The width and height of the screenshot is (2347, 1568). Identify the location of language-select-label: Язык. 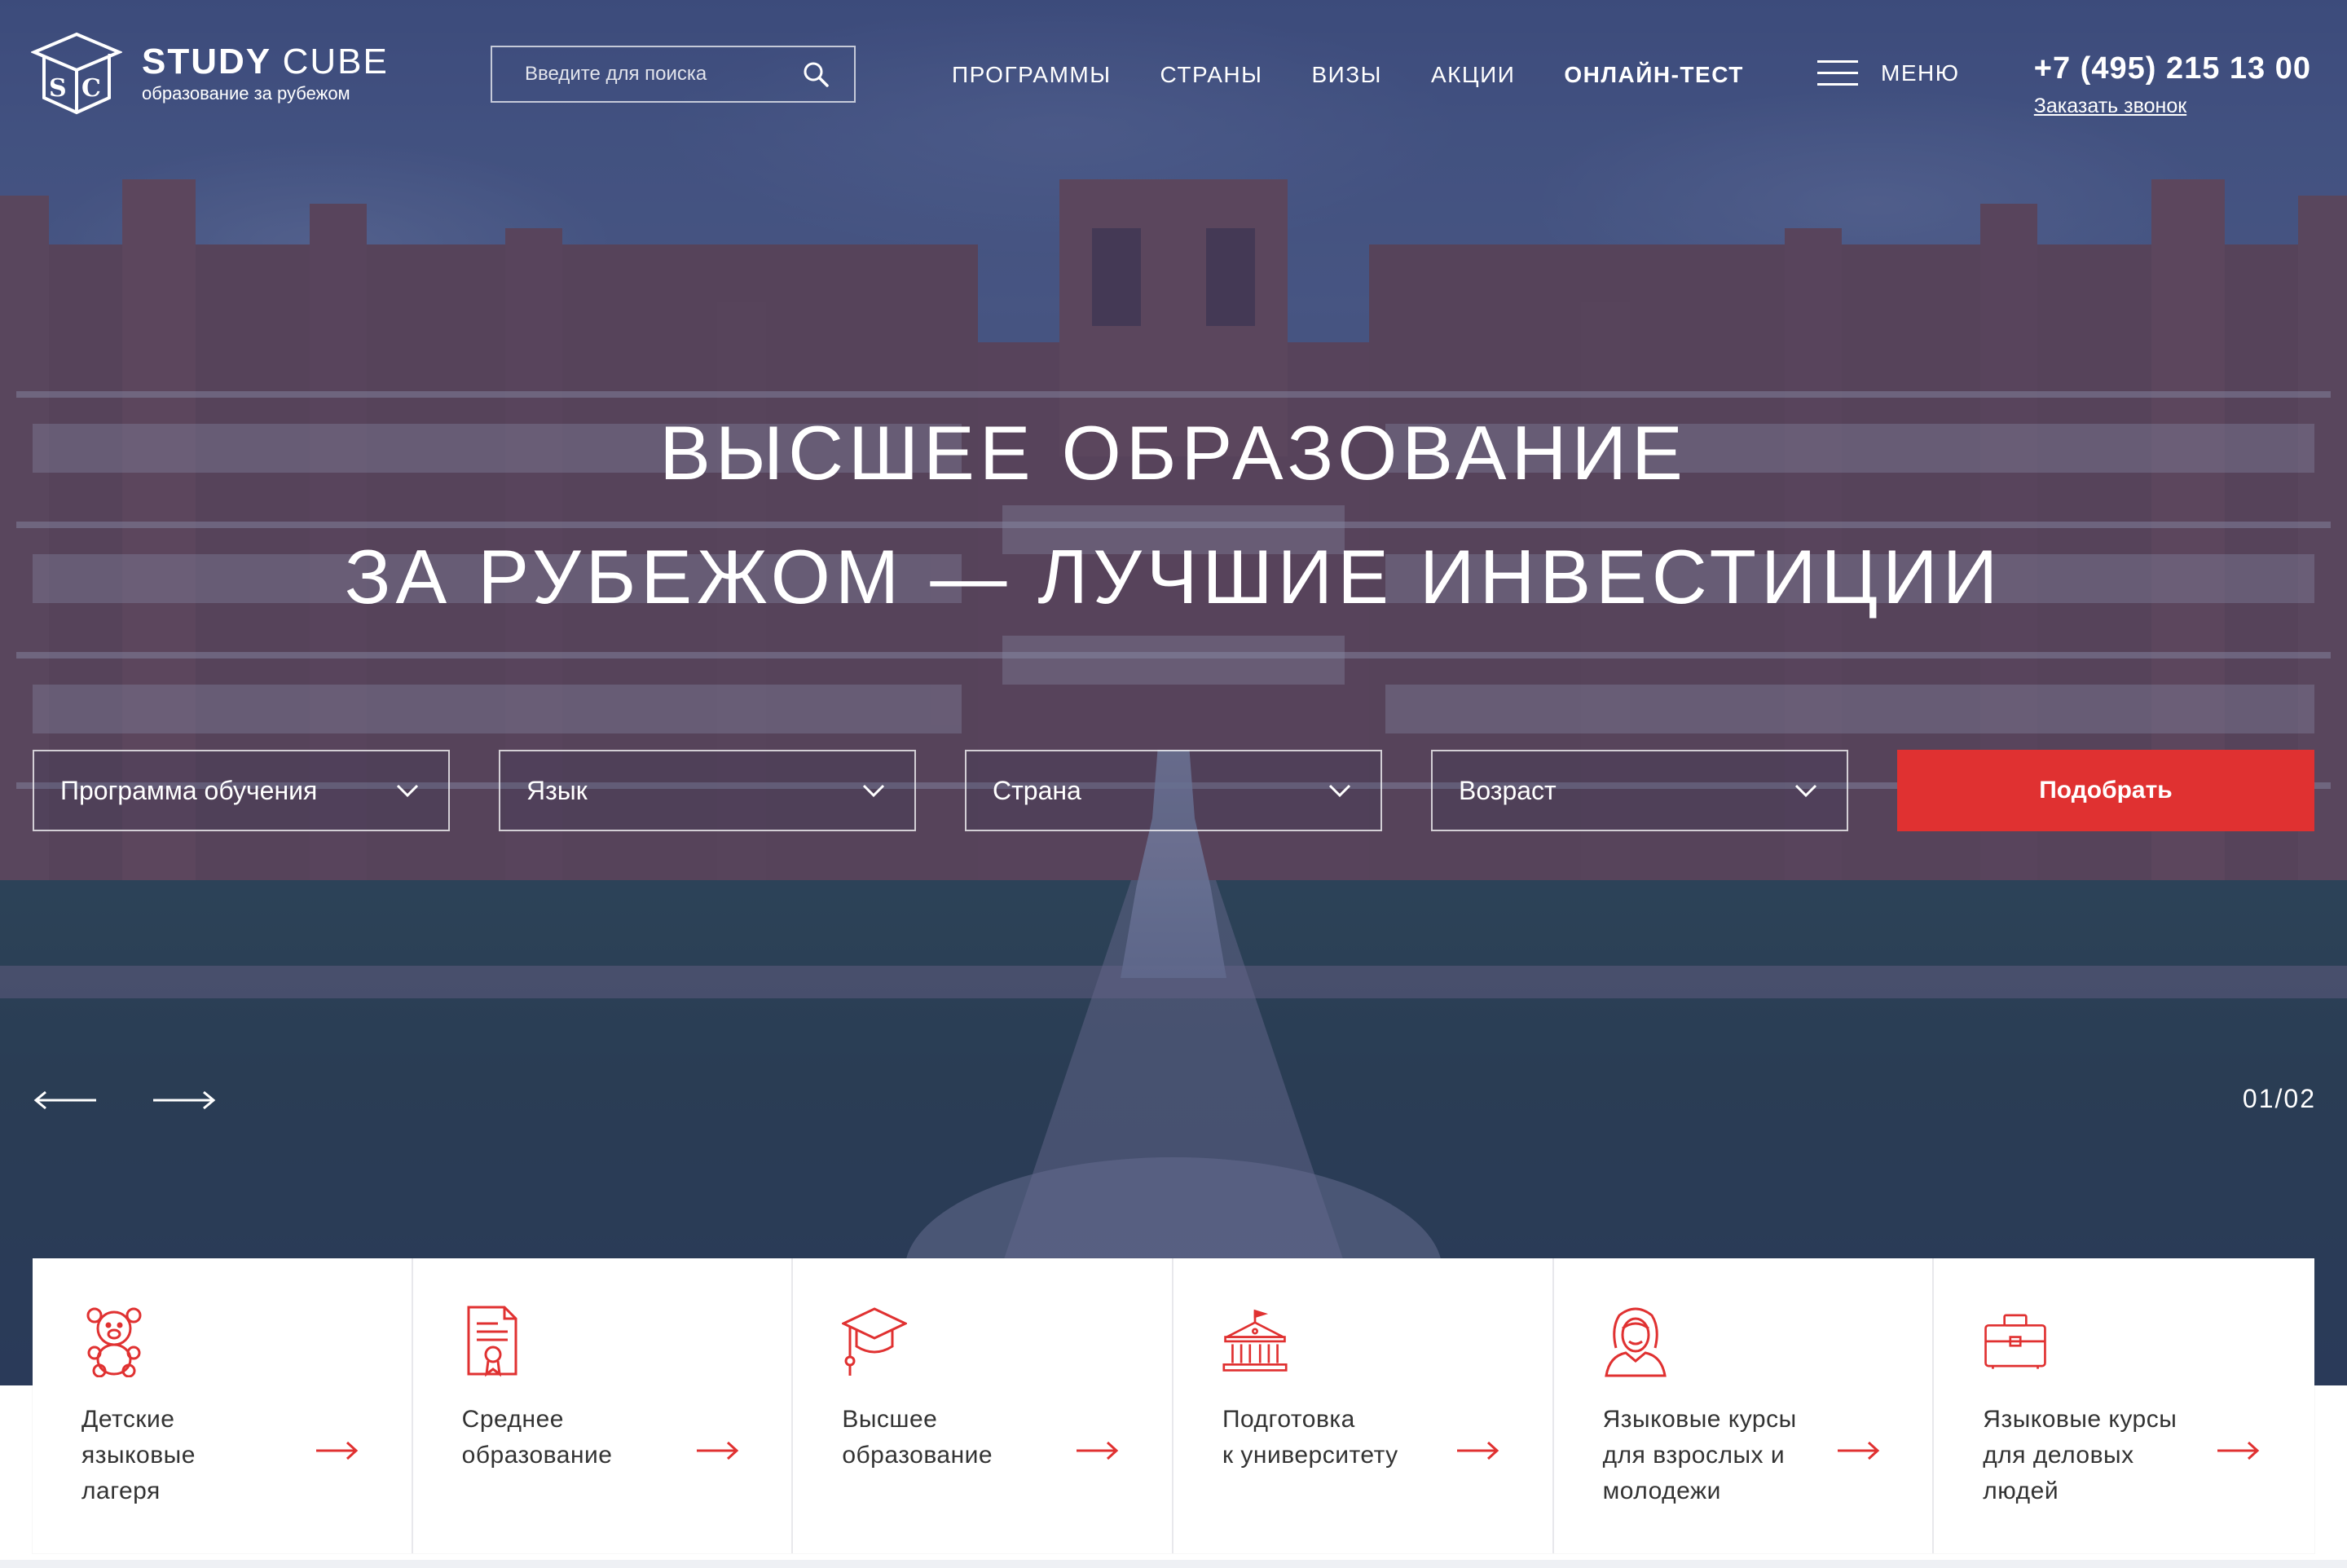
(557, 790).